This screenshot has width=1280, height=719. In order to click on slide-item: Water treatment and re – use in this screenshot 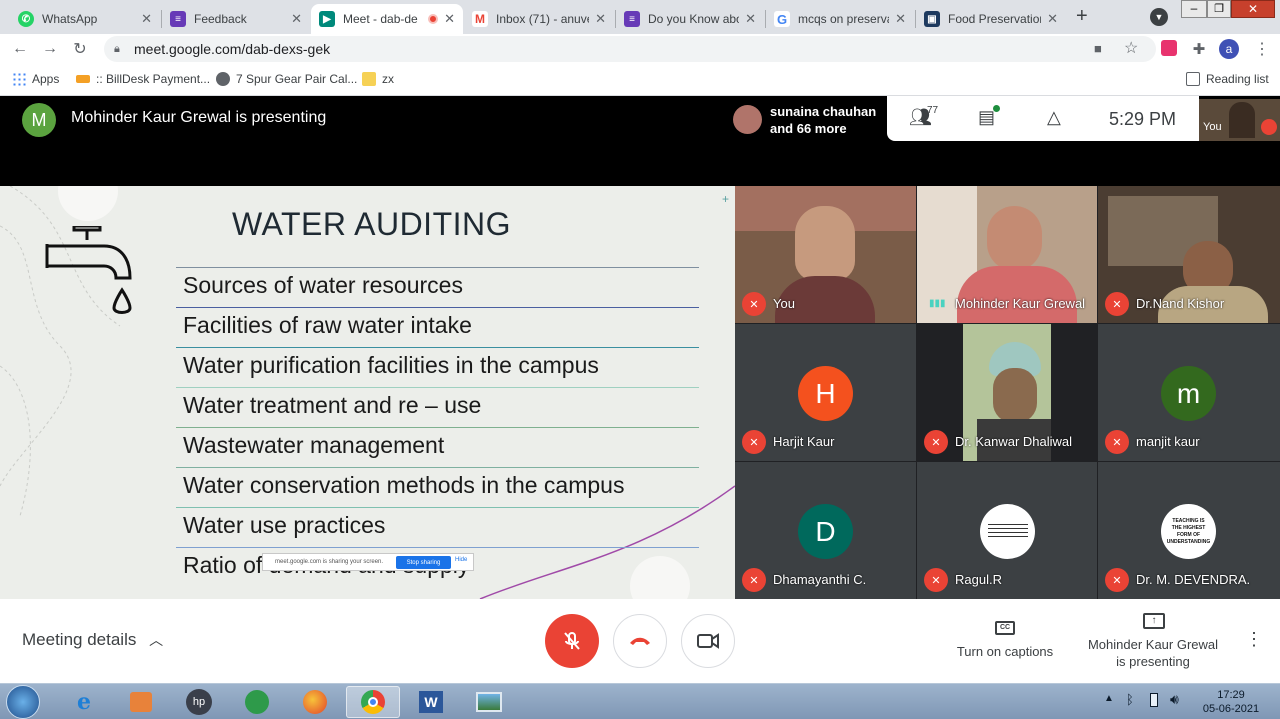, I will do `click(332, 405)`.